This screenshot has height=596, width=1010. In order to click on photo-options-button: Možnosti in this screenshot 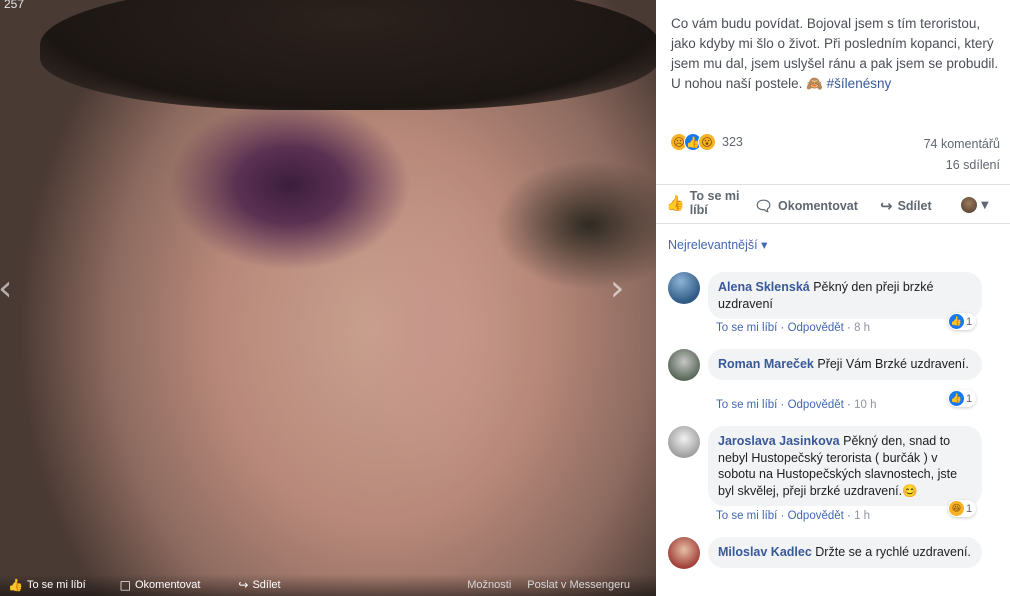, I will do `click(489, 585)`.